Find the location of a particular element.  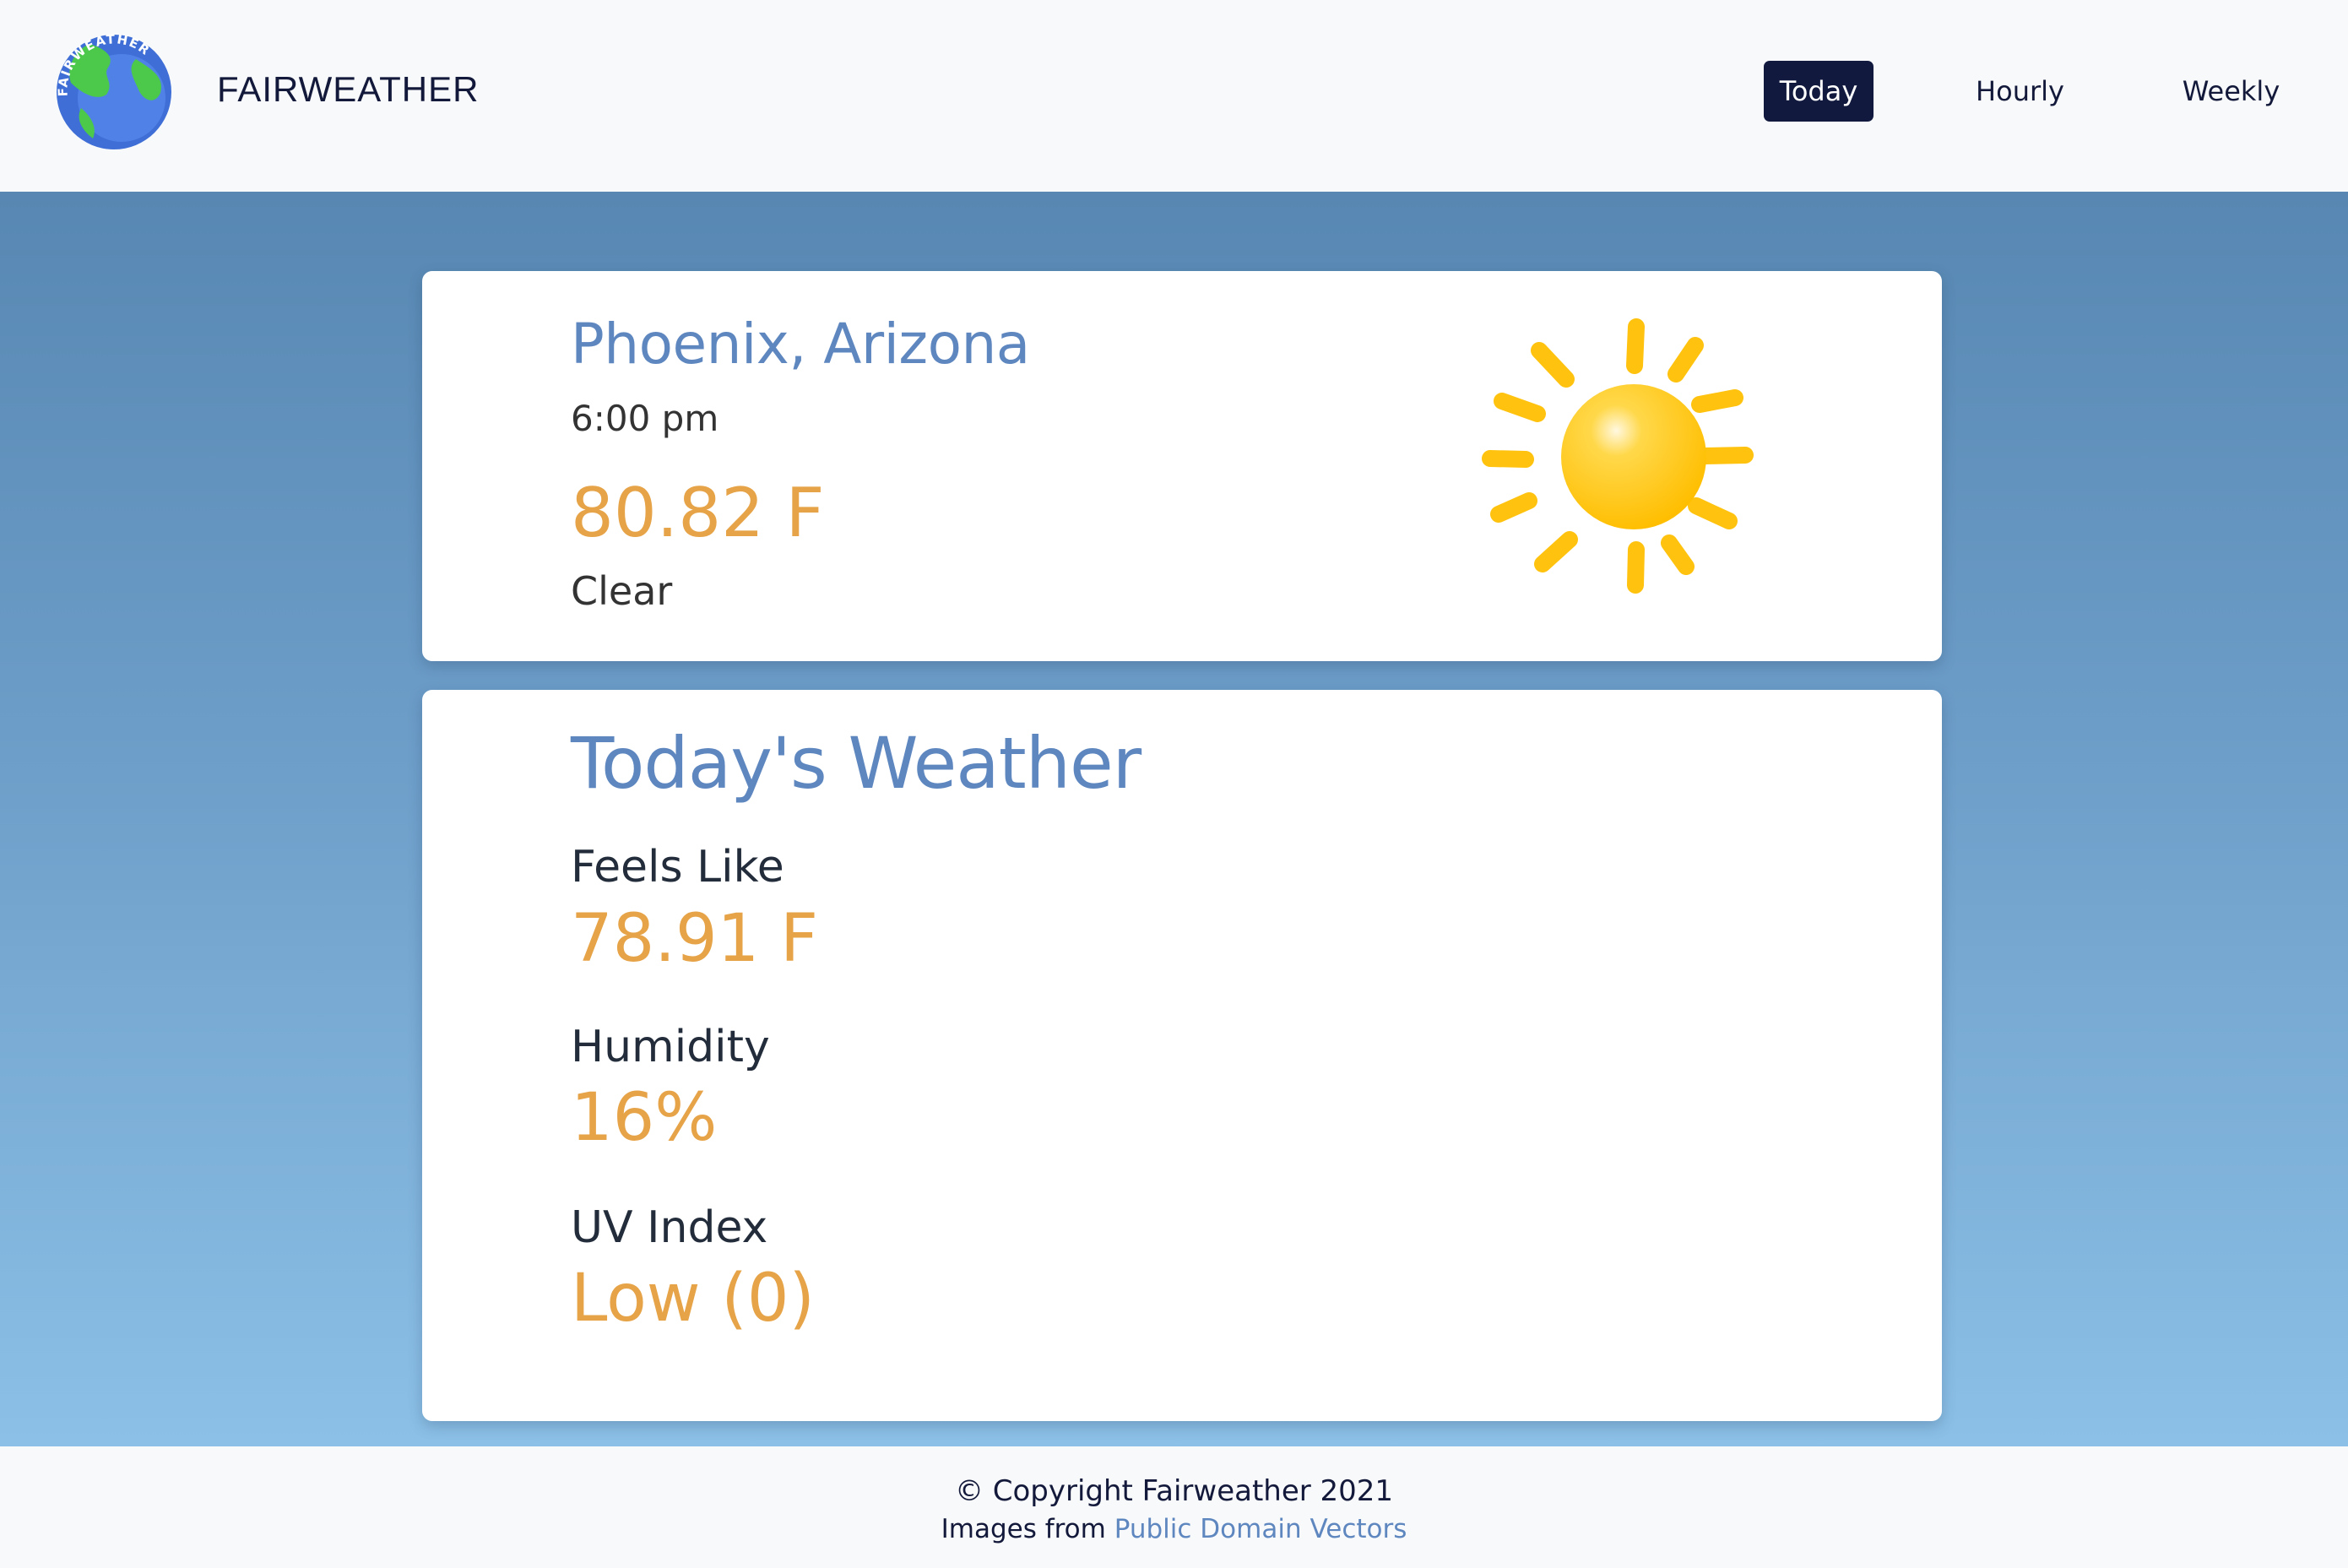

weather-condition: Clear is located at coordinates (622, 591).